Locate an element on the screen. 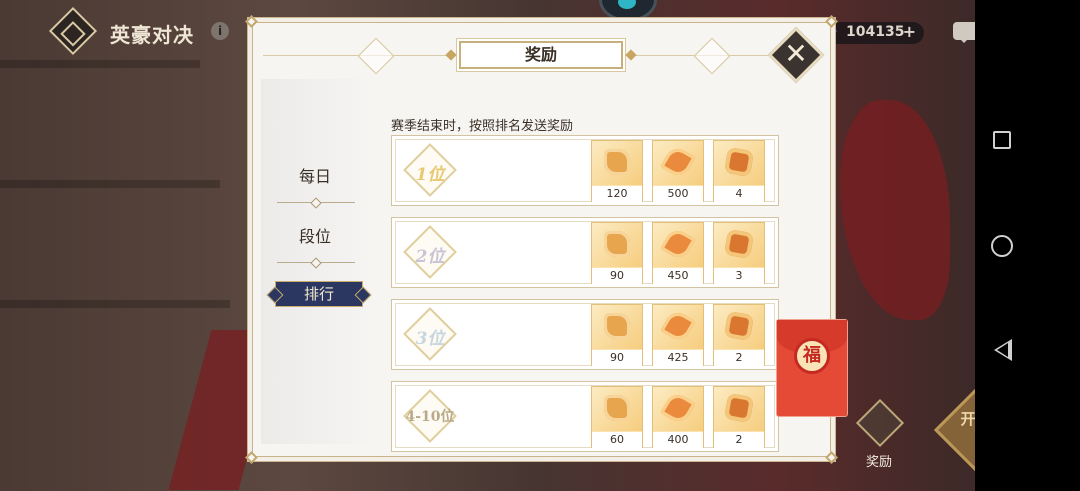  currency-value: 104135 is located at coordinates (875, 32).